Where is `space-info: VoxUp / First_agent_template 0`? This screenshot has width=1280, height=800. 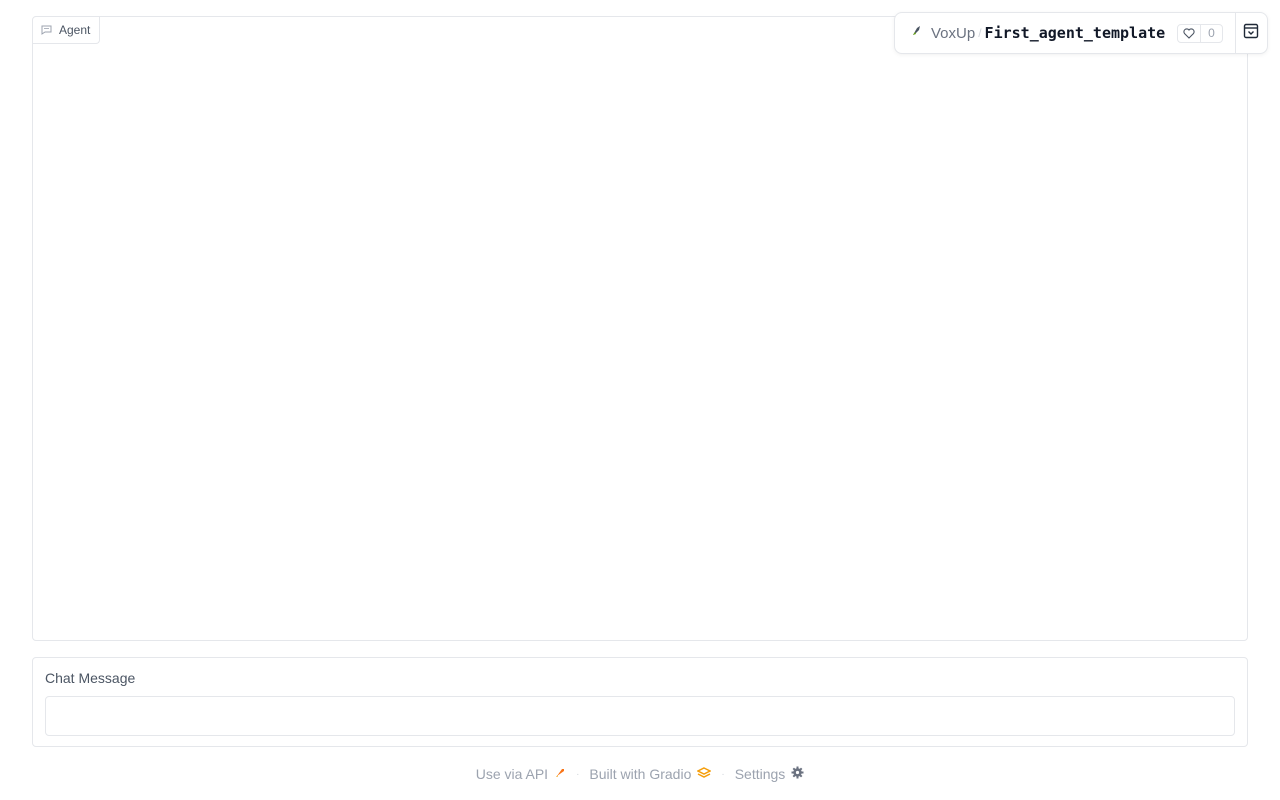 space-info: VoxUp / First_agent_template 0 is located at coordinates (1059, 33).